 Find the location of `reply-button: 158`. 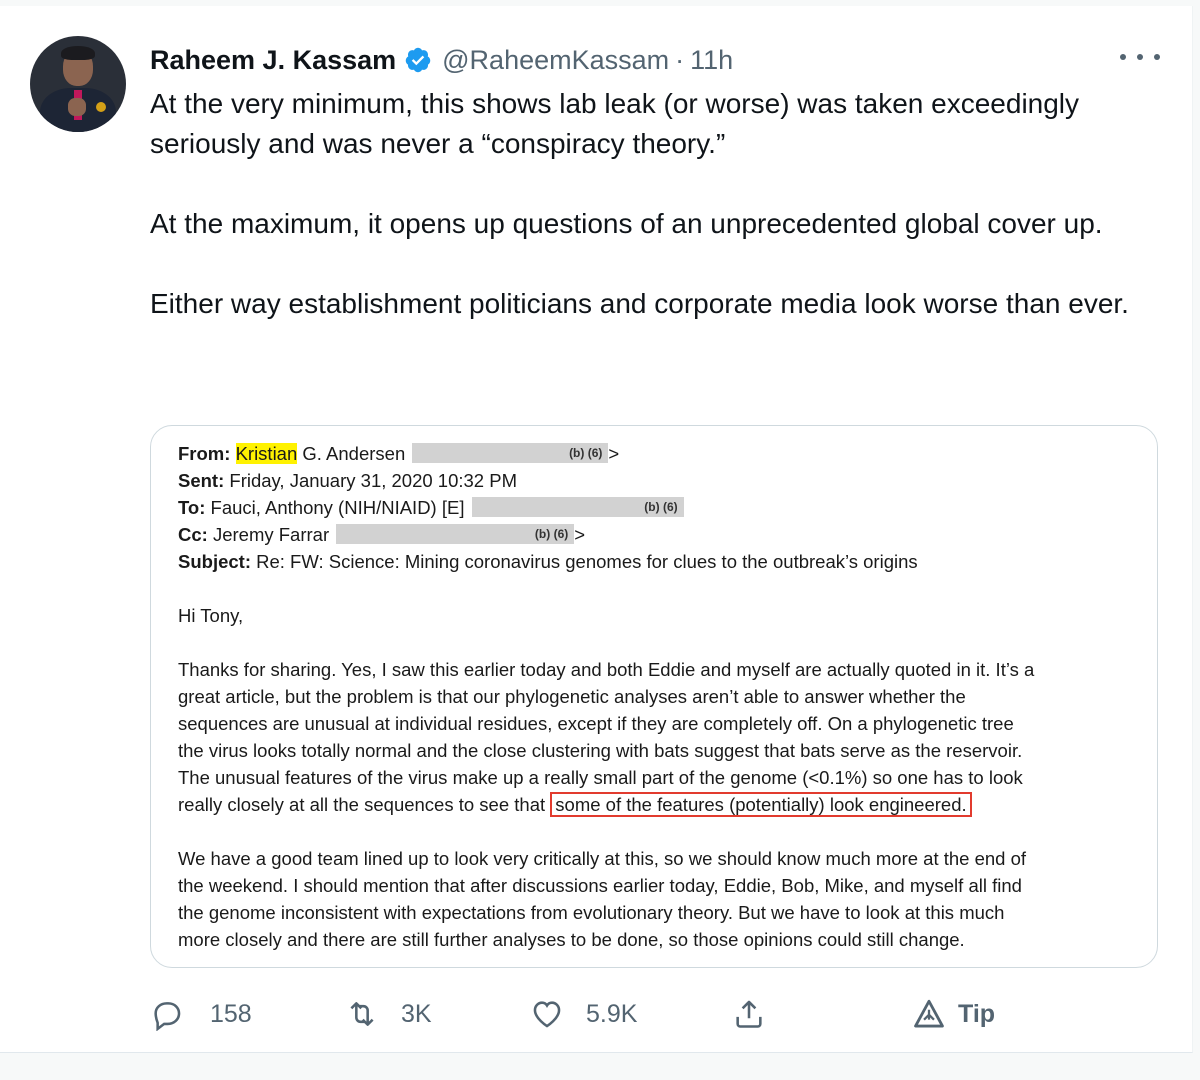

reply-button: 158 is located at coordinates (201, 1014).